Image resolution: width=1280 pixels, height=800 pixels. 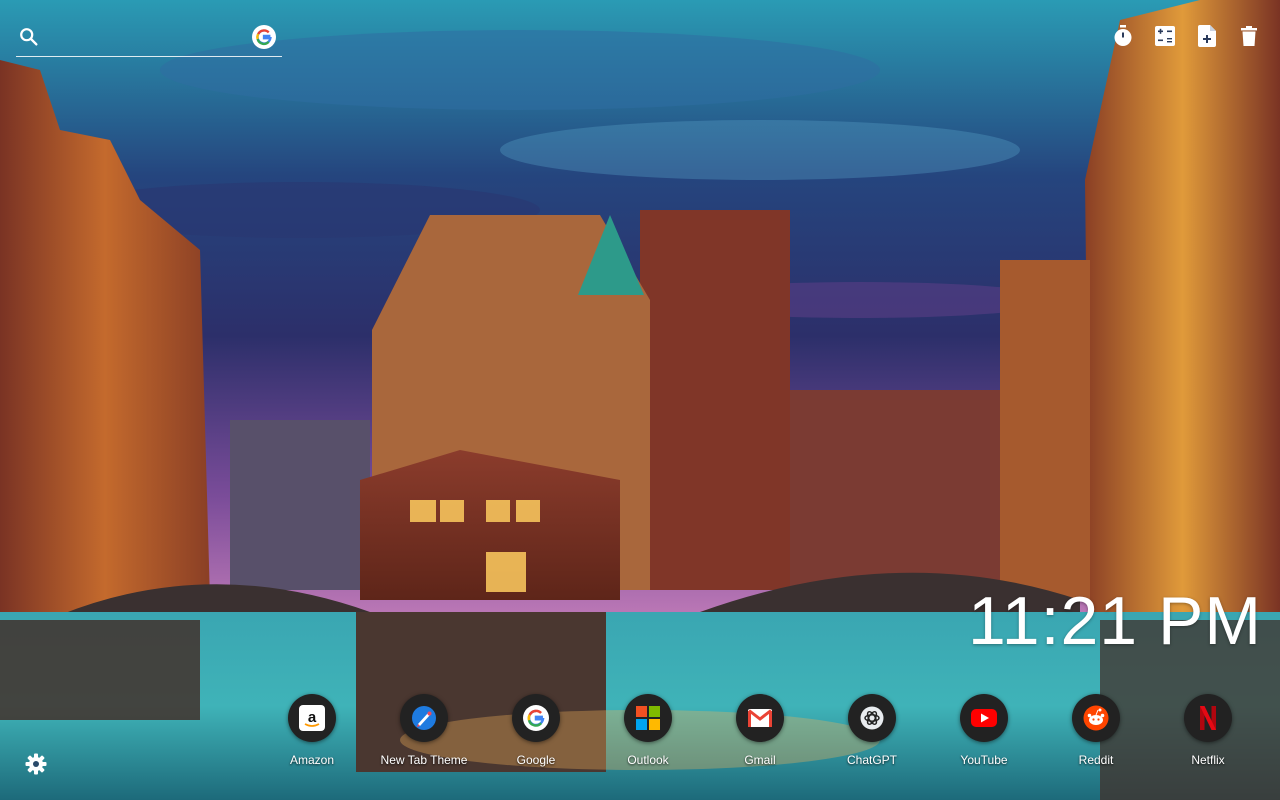 I want to click on shortcut-label: YouTube, so click(x=984, y=760).